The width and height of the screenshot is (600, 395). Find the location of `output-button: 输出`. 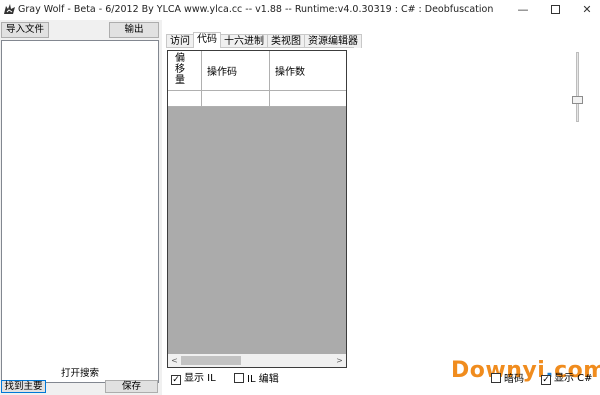

output-button: 输出 is located at coordinates (134, 30).